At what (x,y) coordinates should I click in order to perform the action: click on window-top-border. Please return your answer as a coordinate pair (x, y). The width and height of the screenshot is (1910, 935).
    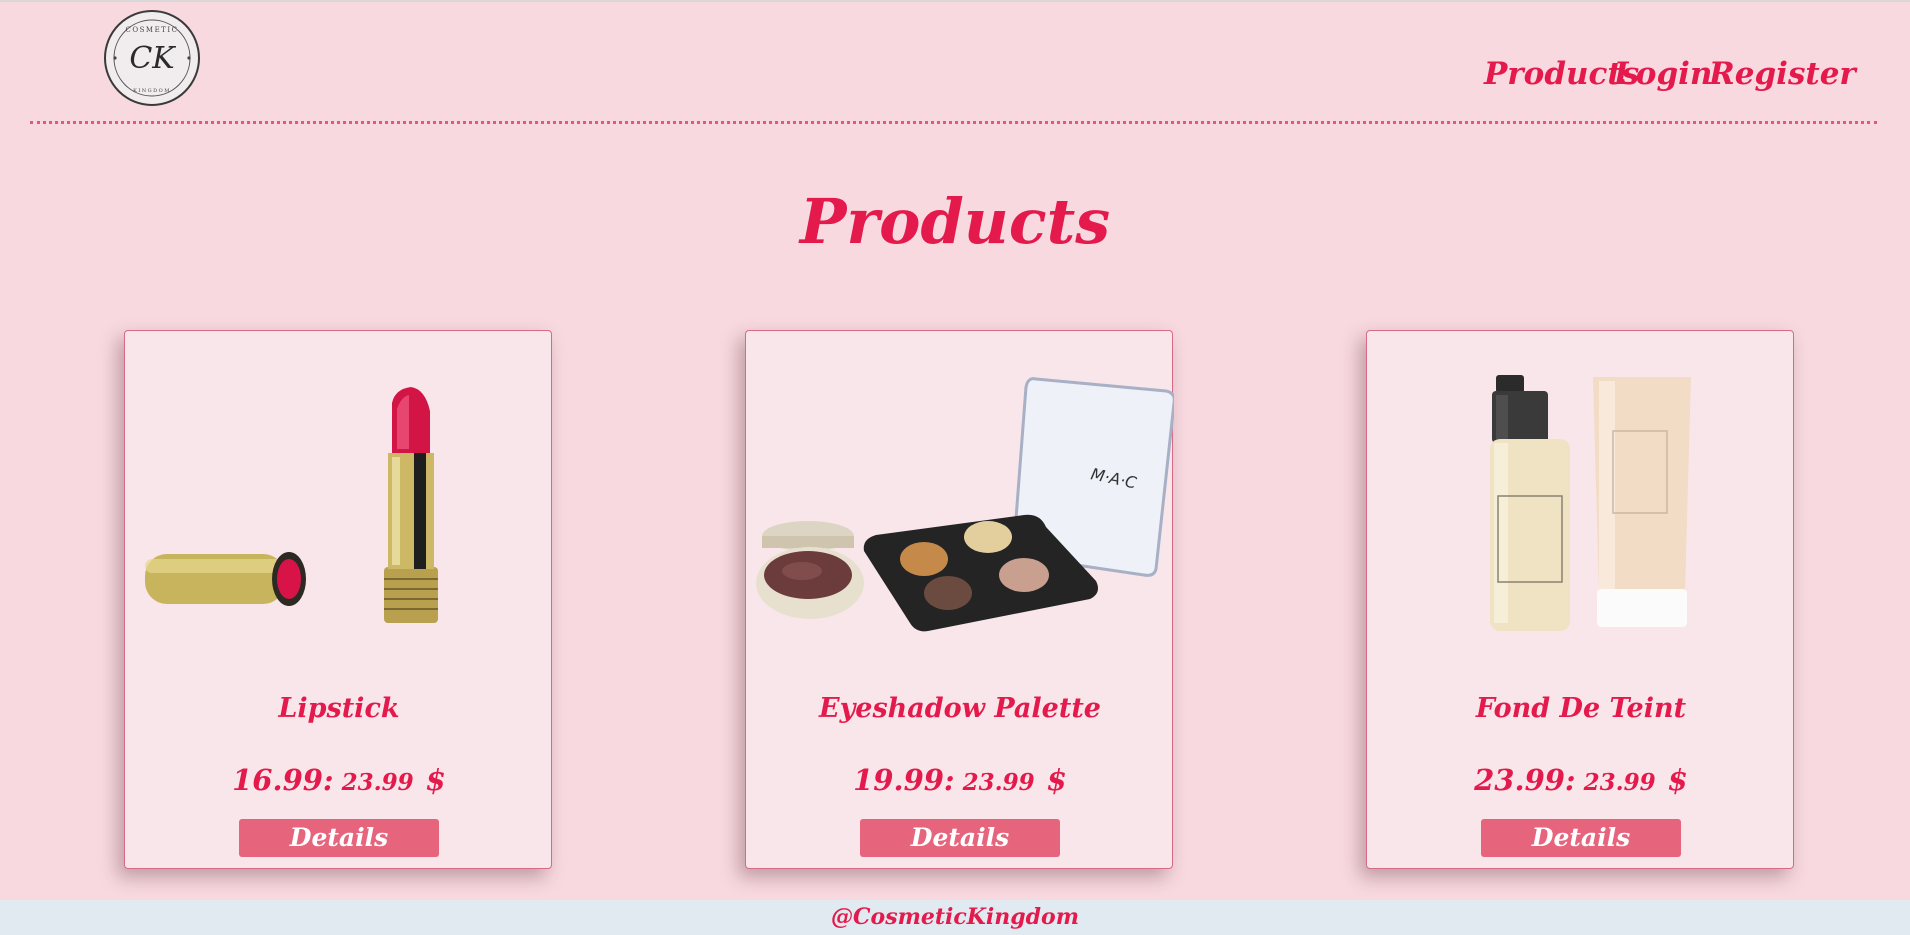
    Looking at the image, I should click on (955, 1).